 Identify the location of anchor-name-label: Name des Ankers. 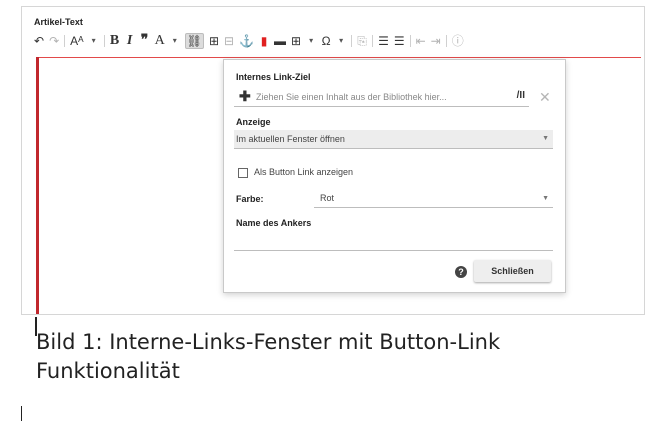
(274, 223).